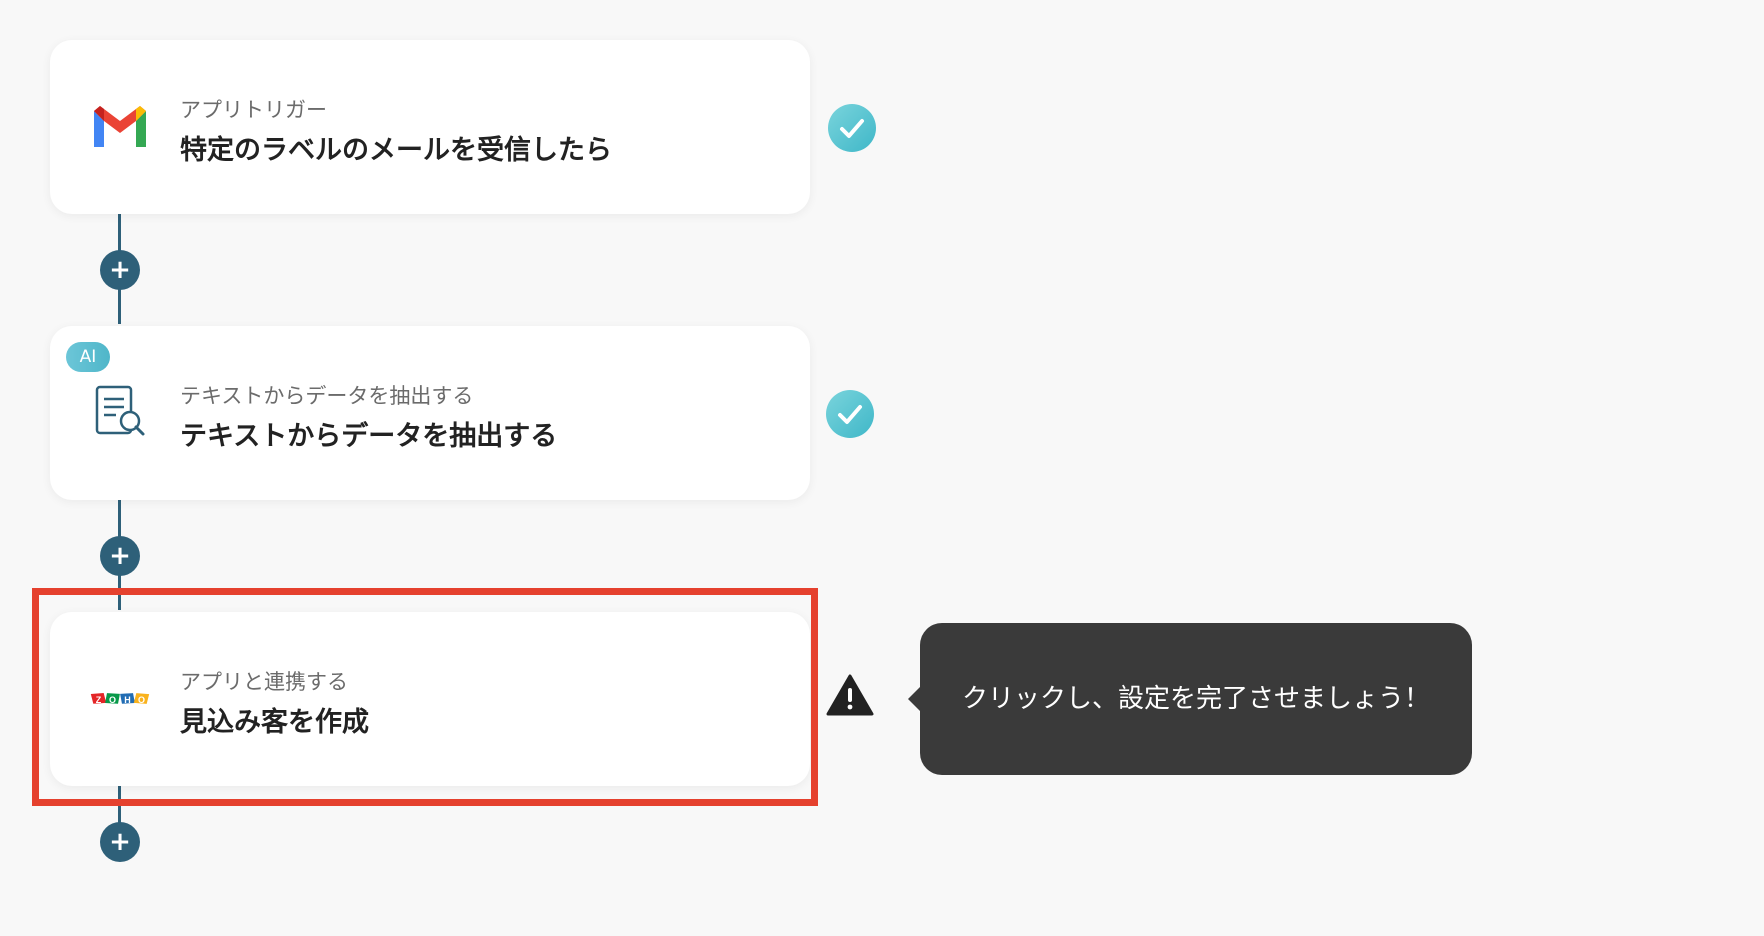 This screenshot has width=1764, height=936. What do you see at coordinates (430, 699) in the screenshot?
I see `flow-step-zoho-create-lead: Z O H O アプリと連携する 見込み客を作成` at bounding box center [430, 699].